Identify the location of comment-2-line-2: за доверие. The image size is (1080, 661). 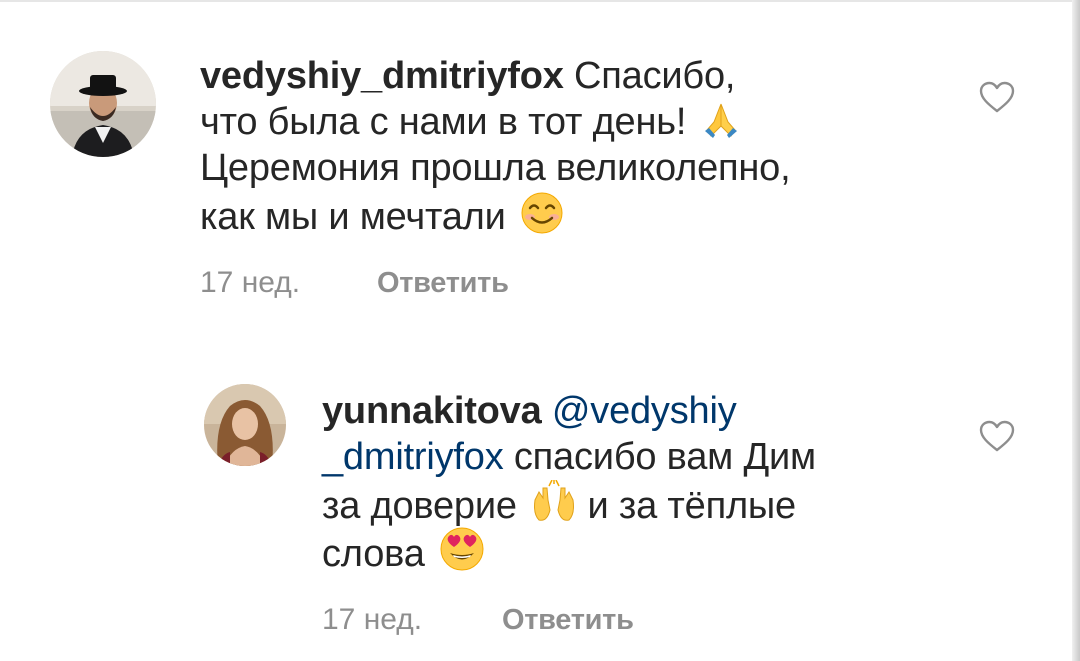
(419, 506).